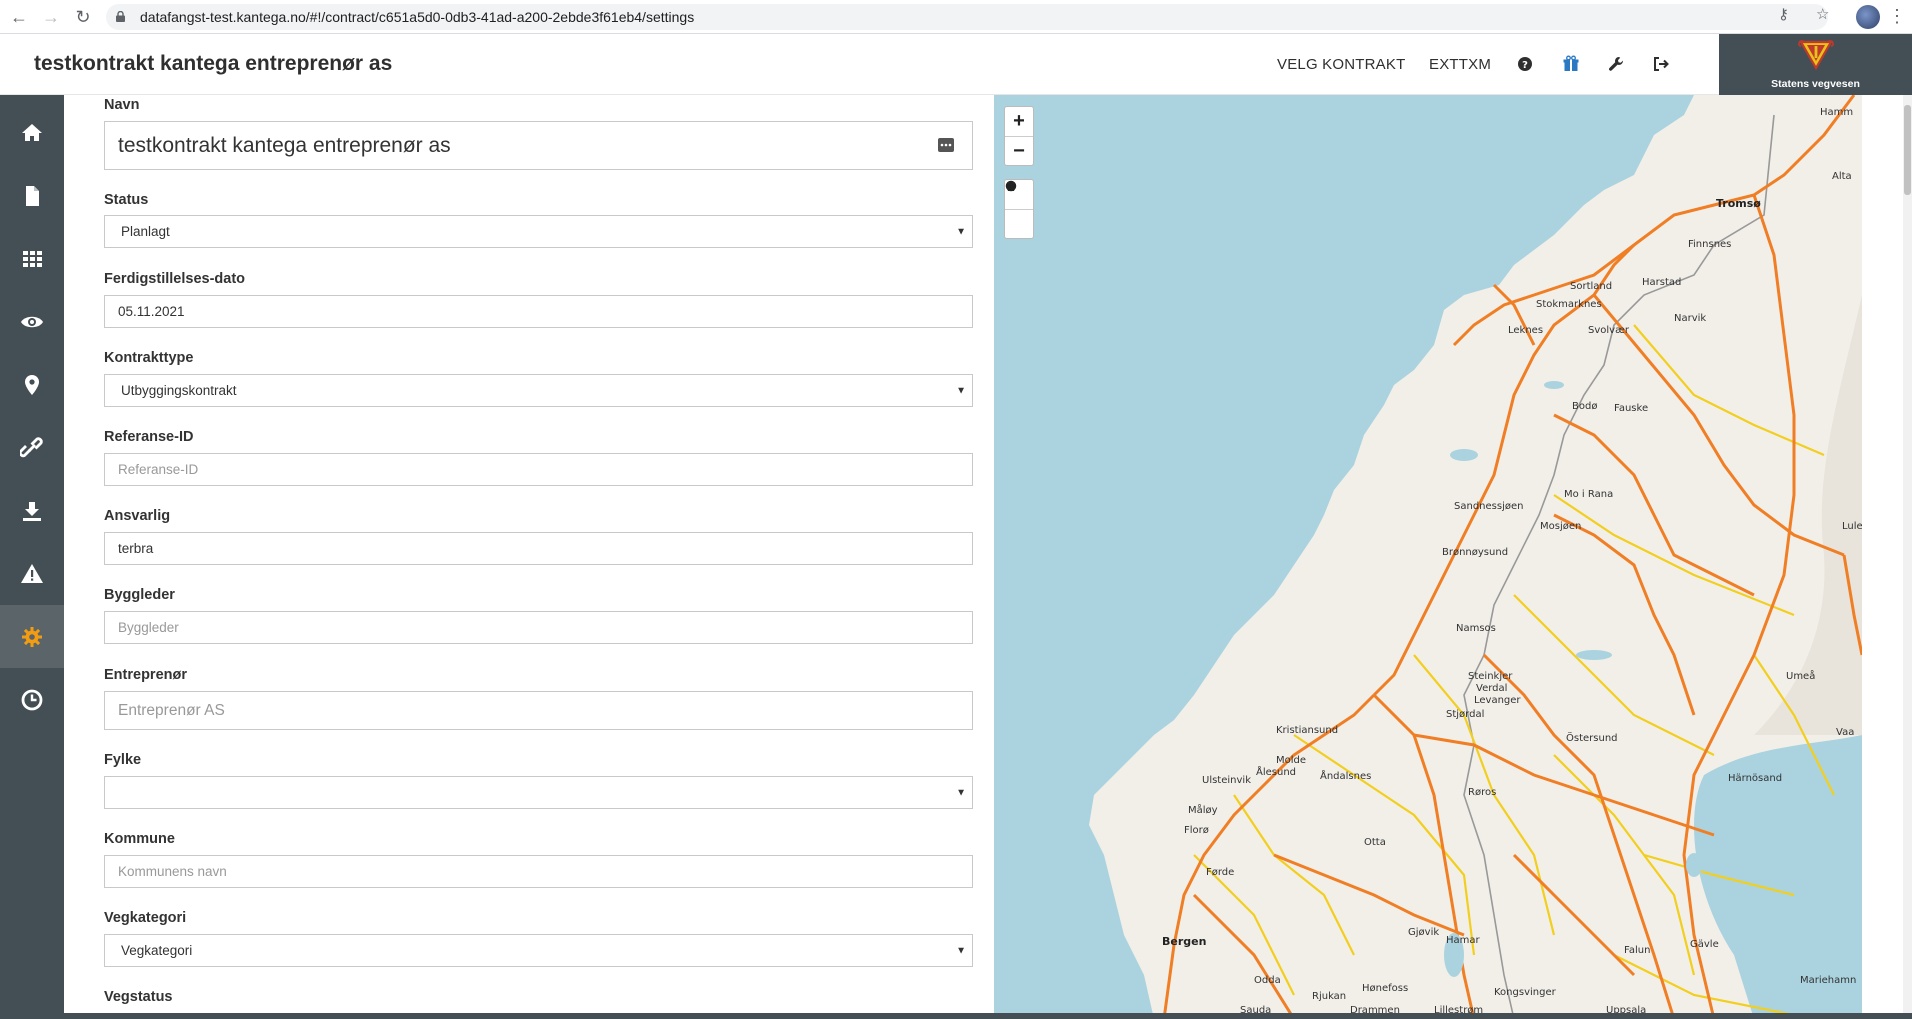 The width and height of the screenshot is (1912, 1019). Describe the element at coordinates (1868, 17) in the screenshot. I see `profile-avatar` at that location.